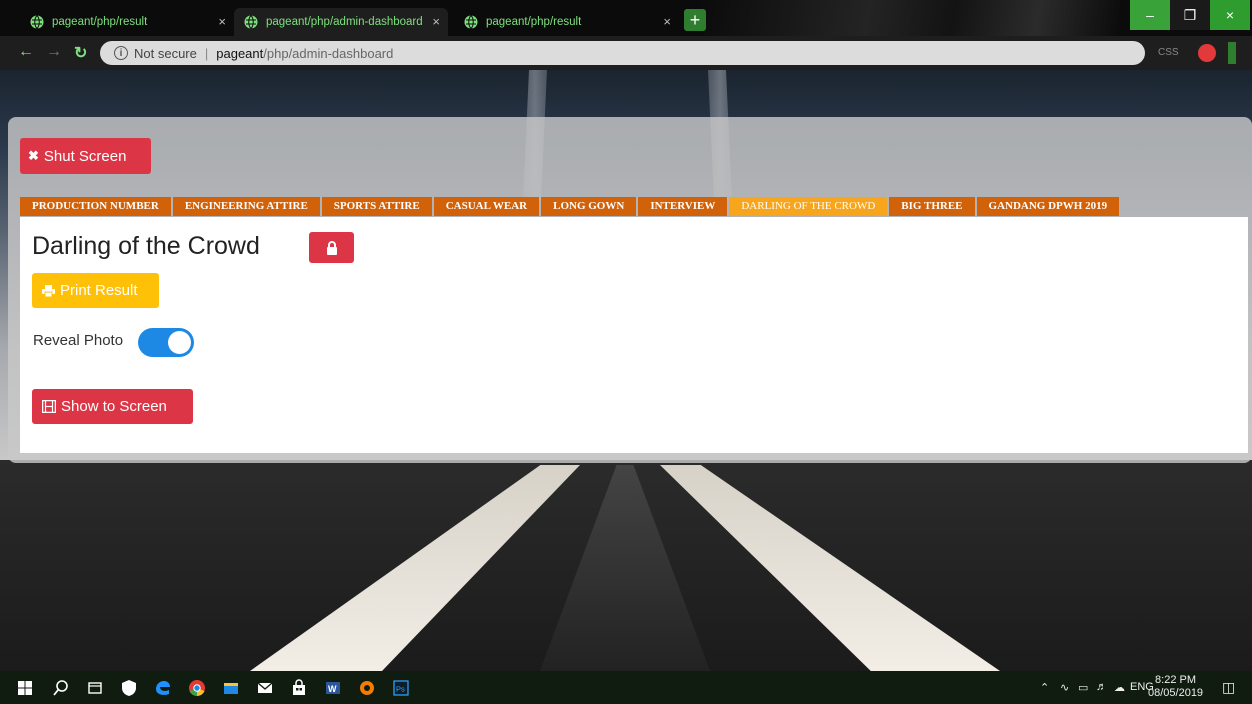  Describe the element at coordinates (1176, 680) in the screenshot. I see `clock-time: 8:22 PM` at that location.